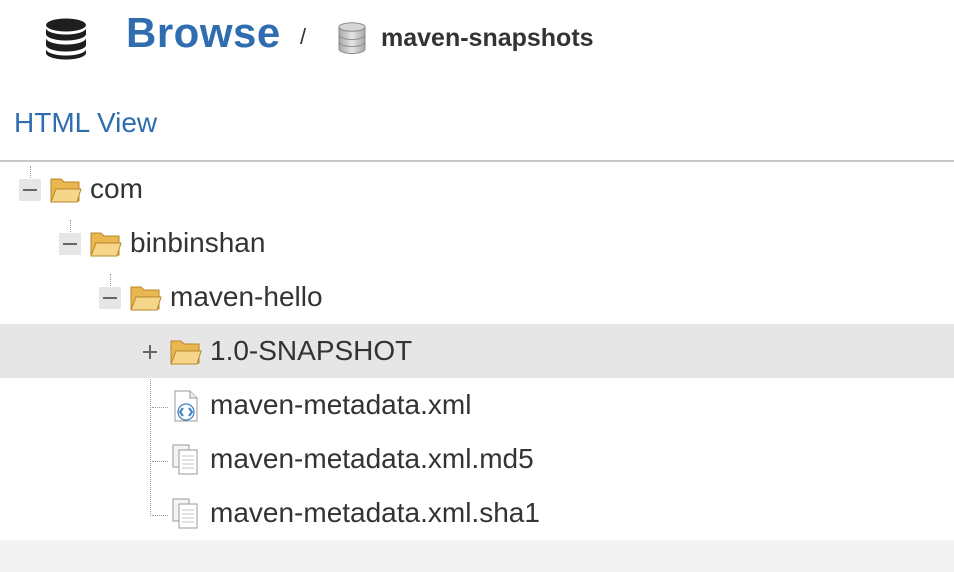 The height and width of the screenshot is (572, 954). Describe the element at coordinates (66, 39) in the screenshot. I see `database-icon` at that location.